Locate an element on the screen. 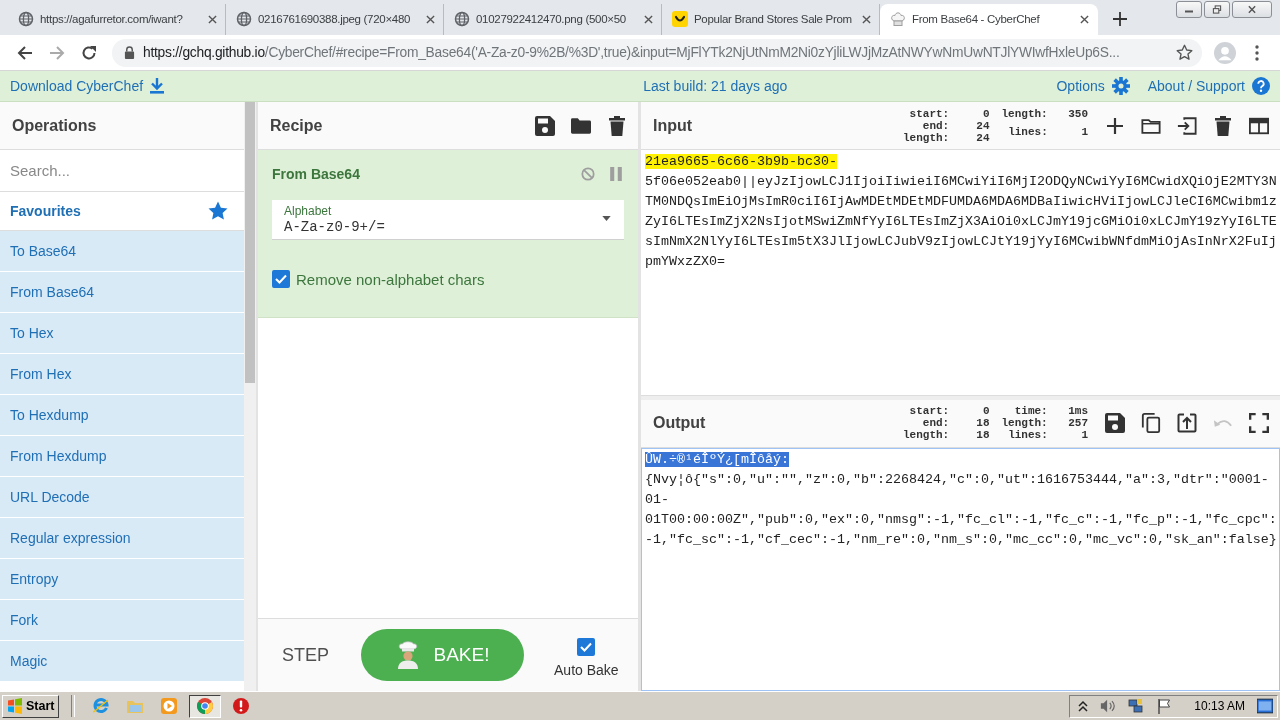  chef-hat-icon is located at coordinates (898, 19).